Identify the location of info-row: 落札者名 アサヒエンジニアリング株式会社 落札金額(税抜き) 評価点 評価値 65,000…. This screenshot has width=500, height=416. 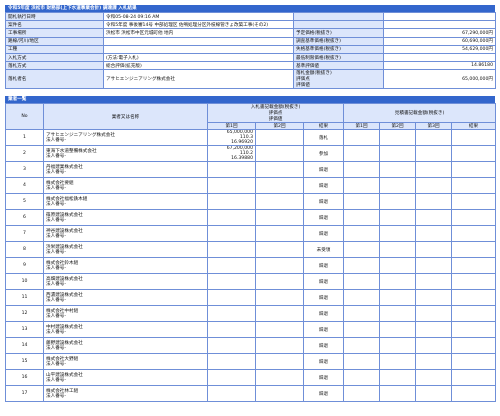
(250, 79).